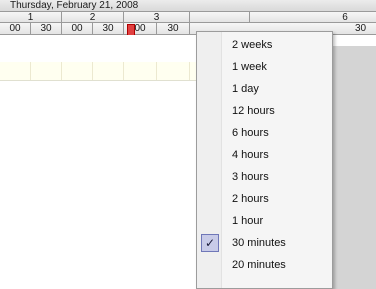 This screenshot has width=376, height=289. Describe the element at coordinates (31, 17) in the screenshot. I see `hour-cell: 1` at that location.